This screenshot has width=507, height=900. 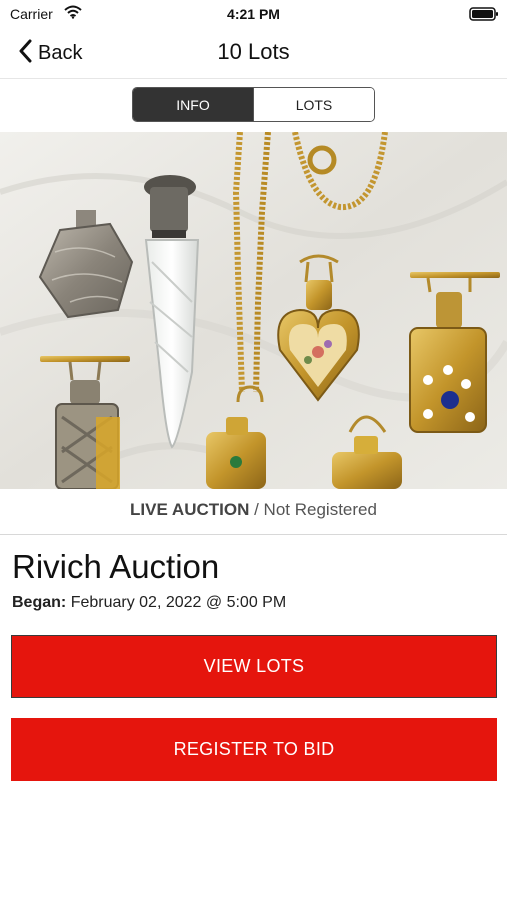 I want to click on auction-status-line: LIVE AUCTION / Not Registered, so click(x=253, y=510).